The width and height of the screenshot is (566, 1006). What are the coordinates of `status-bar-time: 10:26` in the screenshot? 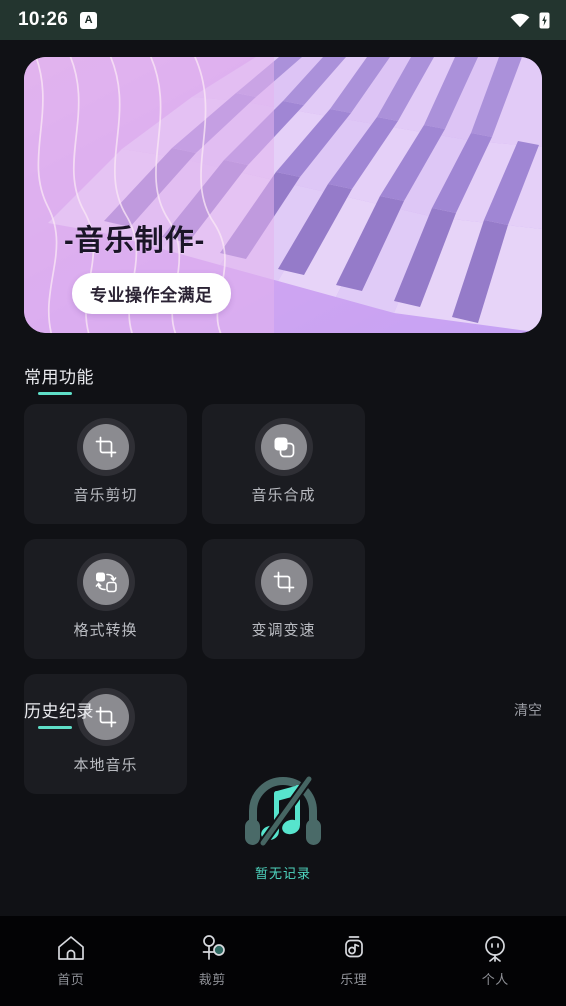 It's located at (43, 19).